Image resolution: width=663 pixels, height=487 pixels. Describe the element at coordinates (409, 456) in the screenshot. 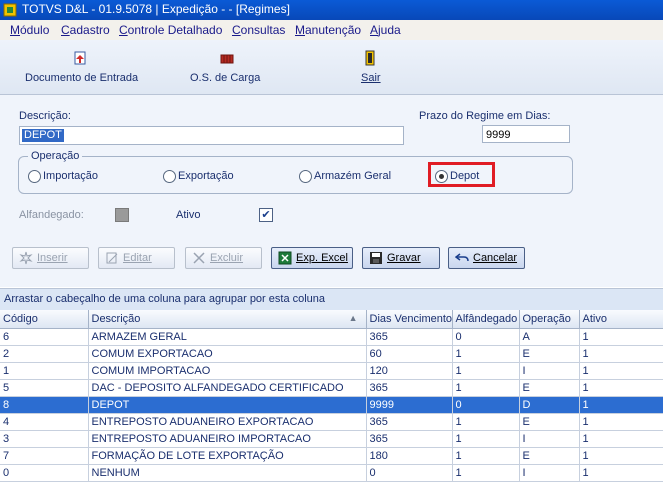

I see `cell-dias-vencimento: 180` at that location.